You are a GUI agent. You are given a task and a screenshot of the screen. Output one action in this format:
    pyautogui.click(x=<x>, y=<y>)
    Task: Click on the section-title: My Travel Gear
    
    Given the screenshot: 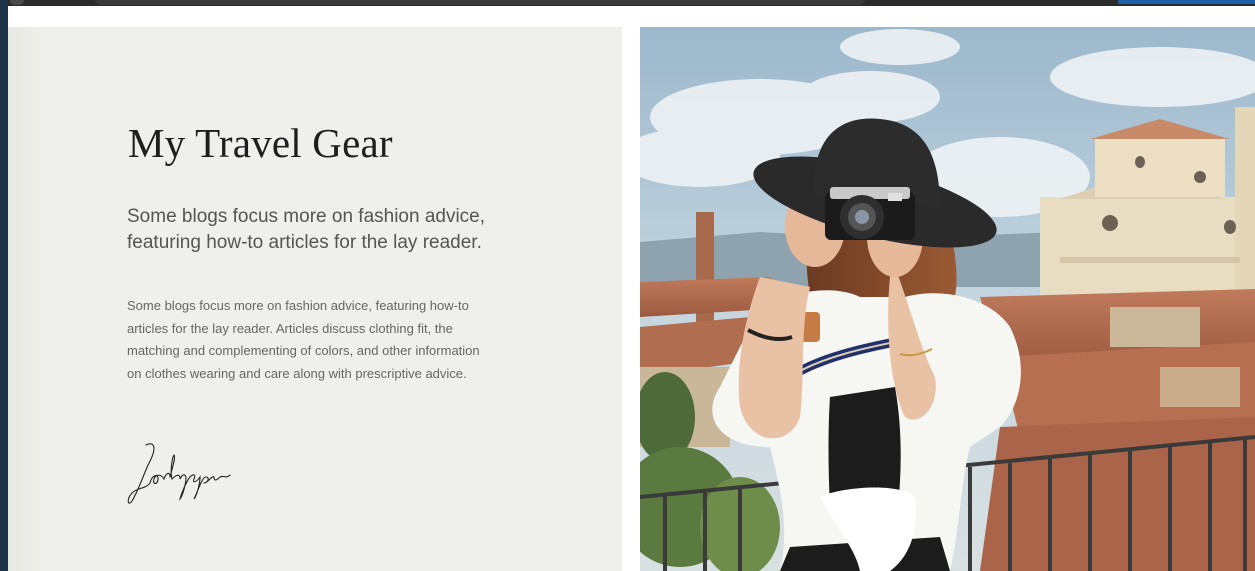 What is the action you would take?
    pyautogui.click(x=260, y=143)
    